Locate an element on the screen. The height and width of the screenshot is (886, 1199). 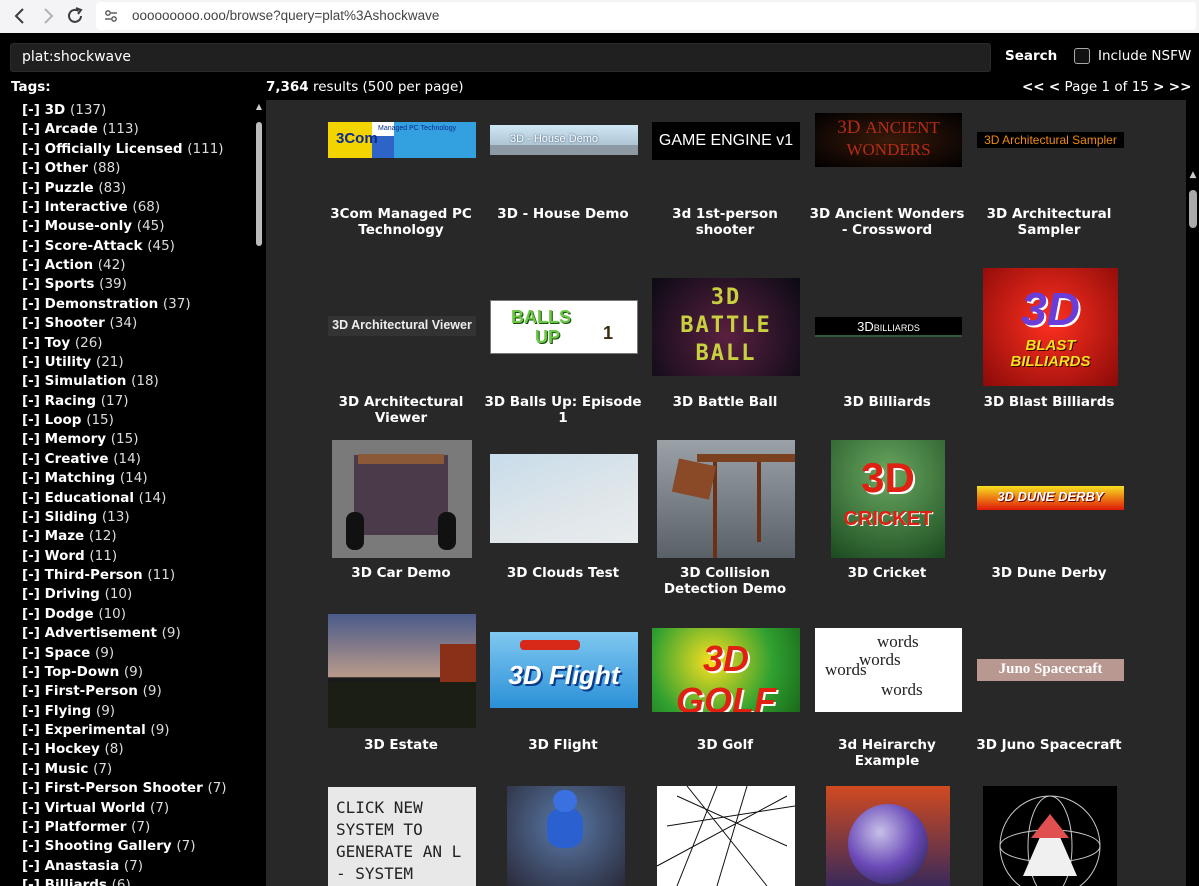
game-thumbnail: GAME ENGINE v1 is located at coordinates (726, 141).